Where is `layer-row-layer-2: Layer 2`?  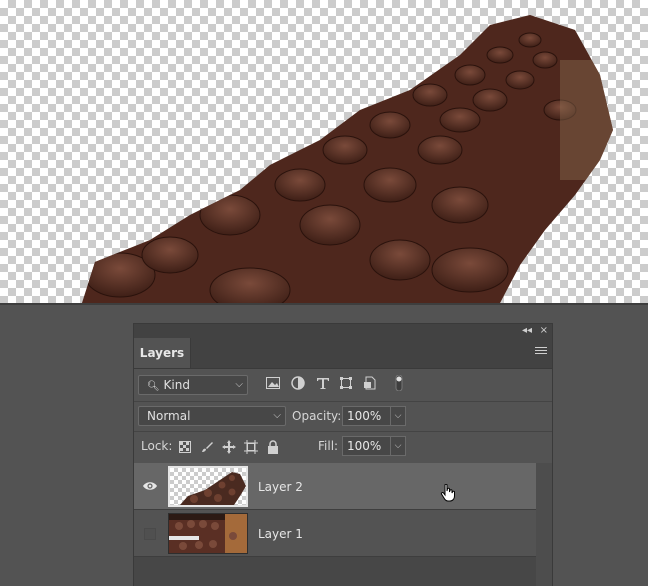
layer-row-layer-2: Layer 2 is located at coordinates (335, 486).